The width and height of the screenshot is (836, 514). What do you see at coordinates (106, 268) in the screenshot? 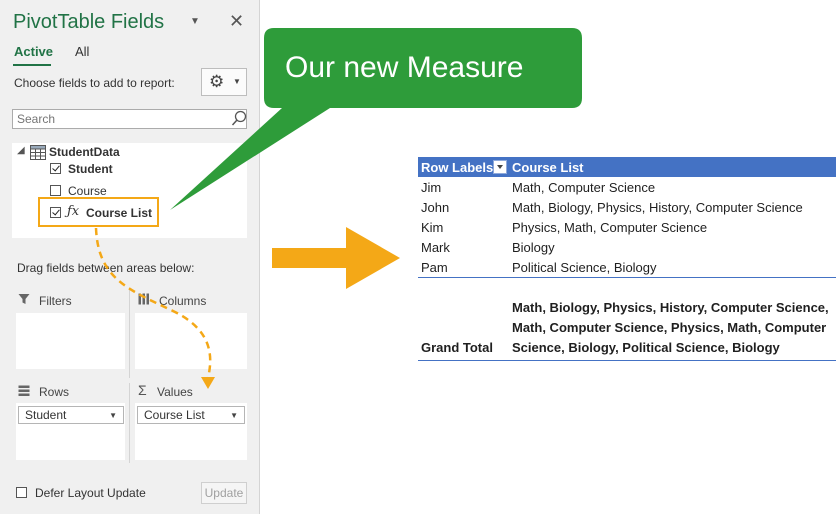
I see `drag-fields-label: Drag fields between areas below:` at bounding box center [106, 268].